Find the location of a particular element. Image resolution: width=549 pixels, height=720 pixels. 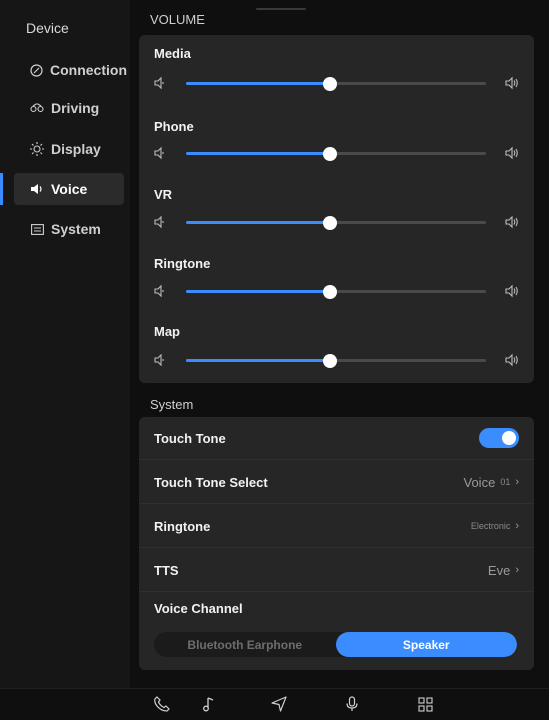

media-volume-slider is located at coordinates (336, 83).